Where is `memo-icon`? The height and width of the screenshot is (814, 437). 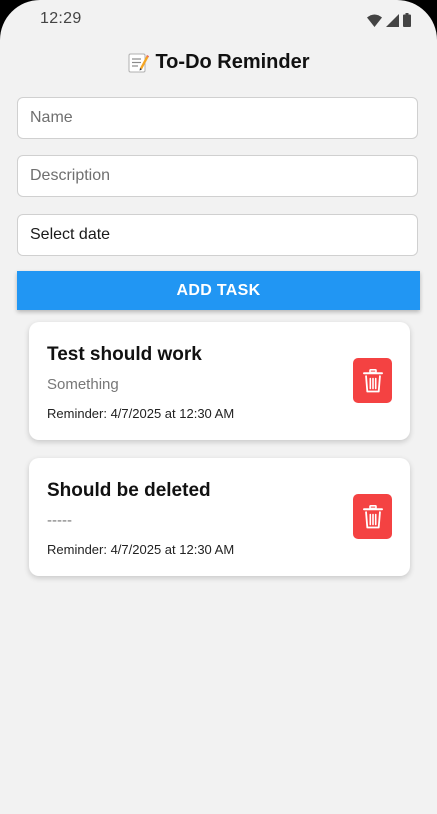 memo-icon is located at coordinates (139, 63).